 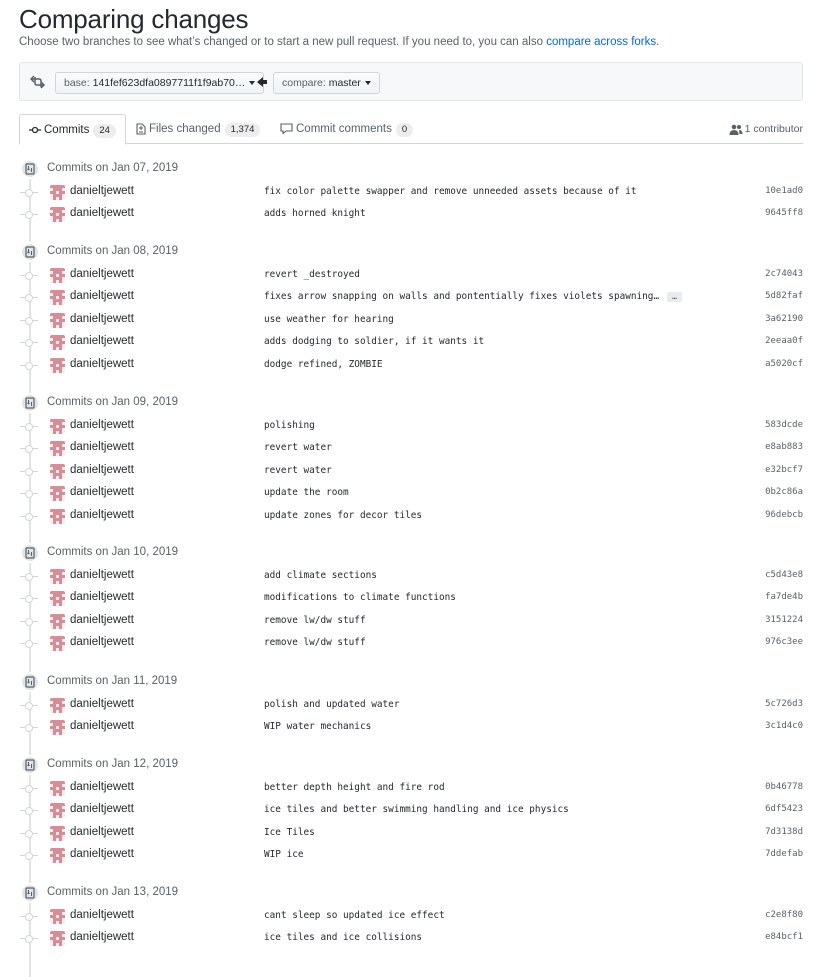 I want to click on commit-message: better depth height and fire rod, so click(x=354, y=787).